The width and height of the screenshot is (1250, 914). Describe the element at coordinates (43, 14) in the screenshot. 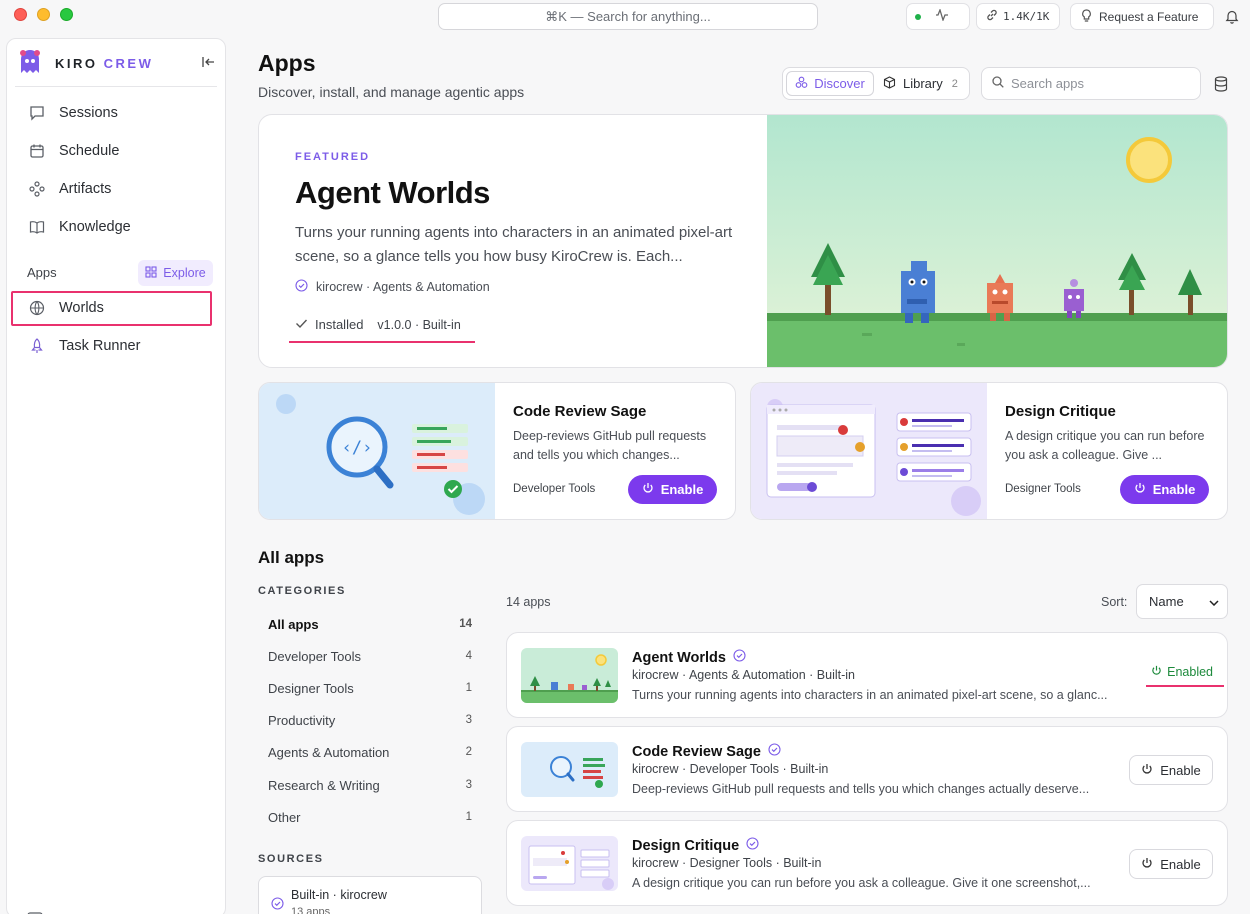

I see `minimize-window-button` at that location.